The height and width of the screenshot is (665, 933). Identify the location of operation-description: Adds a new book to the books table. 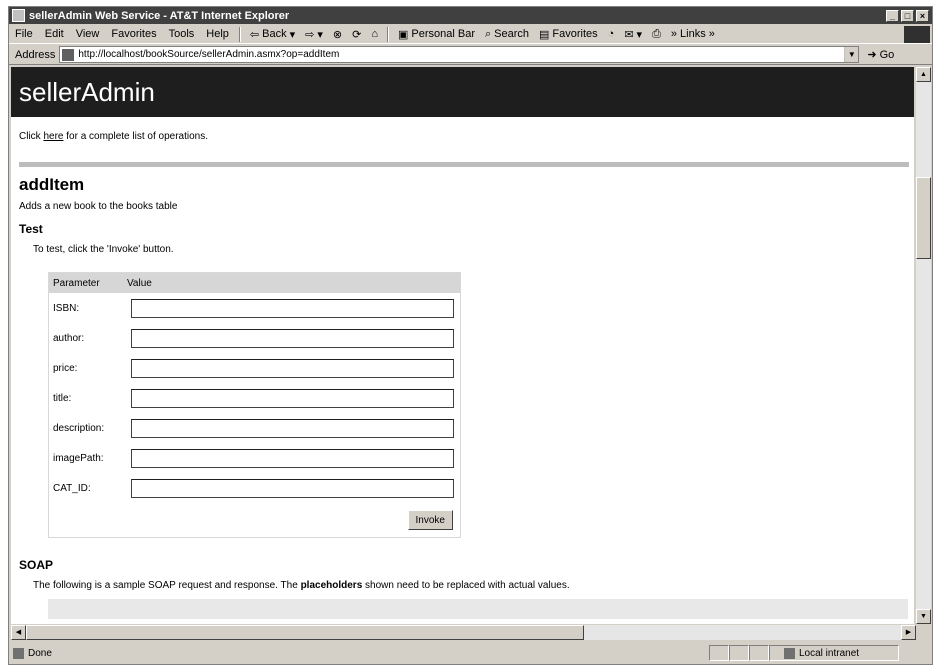
(98, 206).